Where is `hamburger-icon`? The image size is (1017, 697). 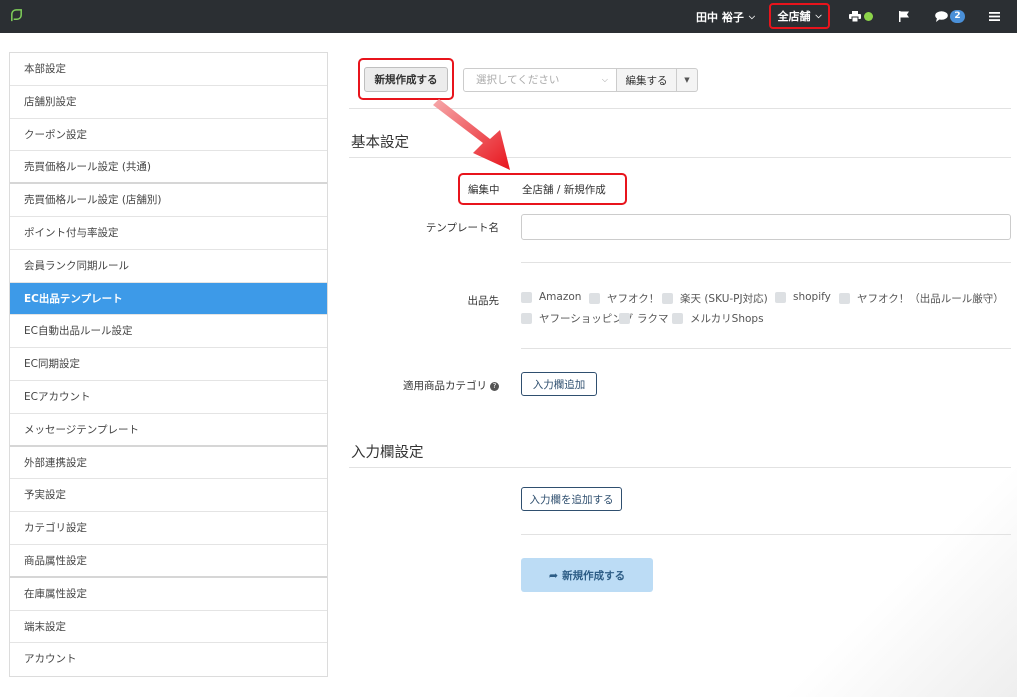 hamburger-icon is located at coordinates (994, 16).